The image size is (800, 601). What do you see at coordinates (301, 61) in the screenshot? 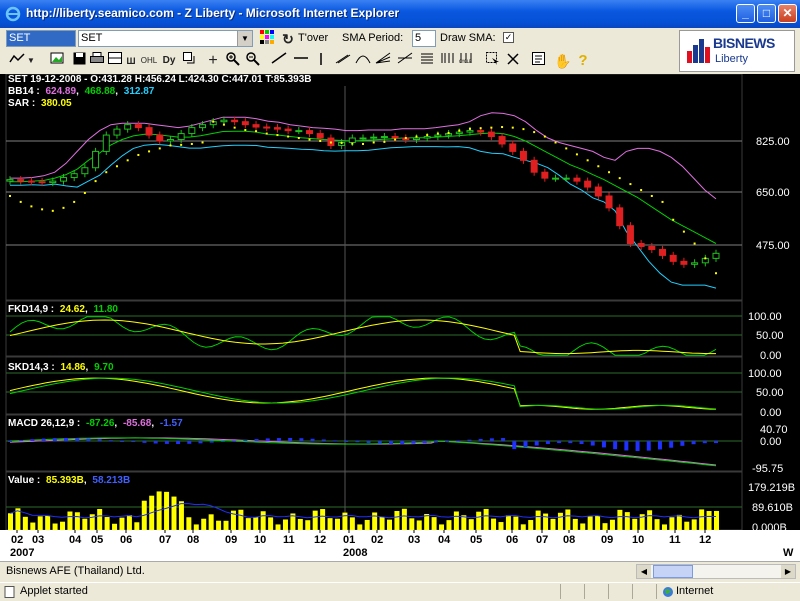
I see `horizontal-line-icon` at bounding box center [301, 61].